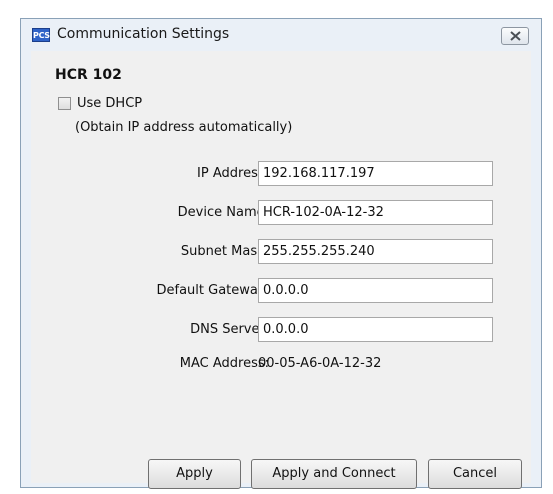  What do you see at coordinates (320, 363) in the screenshot?
I see `mac-address-value: 00-05-A6-0A-12-32` at bounding box center [320, 363].